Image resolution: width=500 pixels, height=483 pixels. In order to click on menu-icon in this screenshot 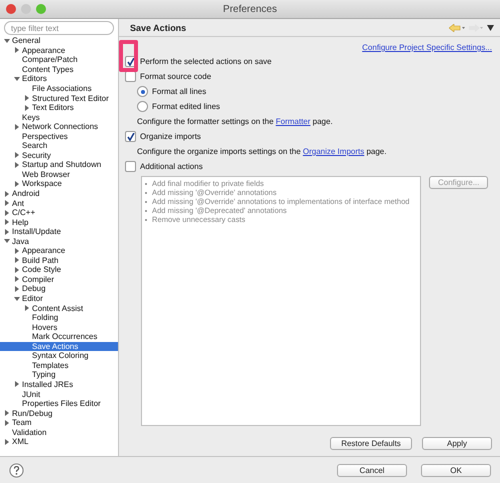, I will do `click(490, 27)`.